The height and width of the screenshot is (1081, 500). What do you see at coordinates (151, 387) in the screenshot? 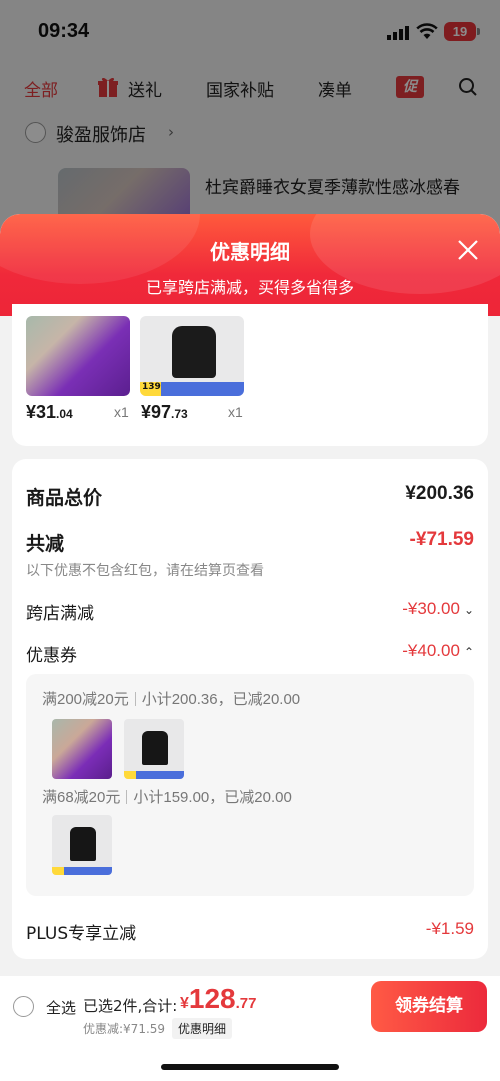
I see `price-tag-text: 139` at bounding box center [151, 387].